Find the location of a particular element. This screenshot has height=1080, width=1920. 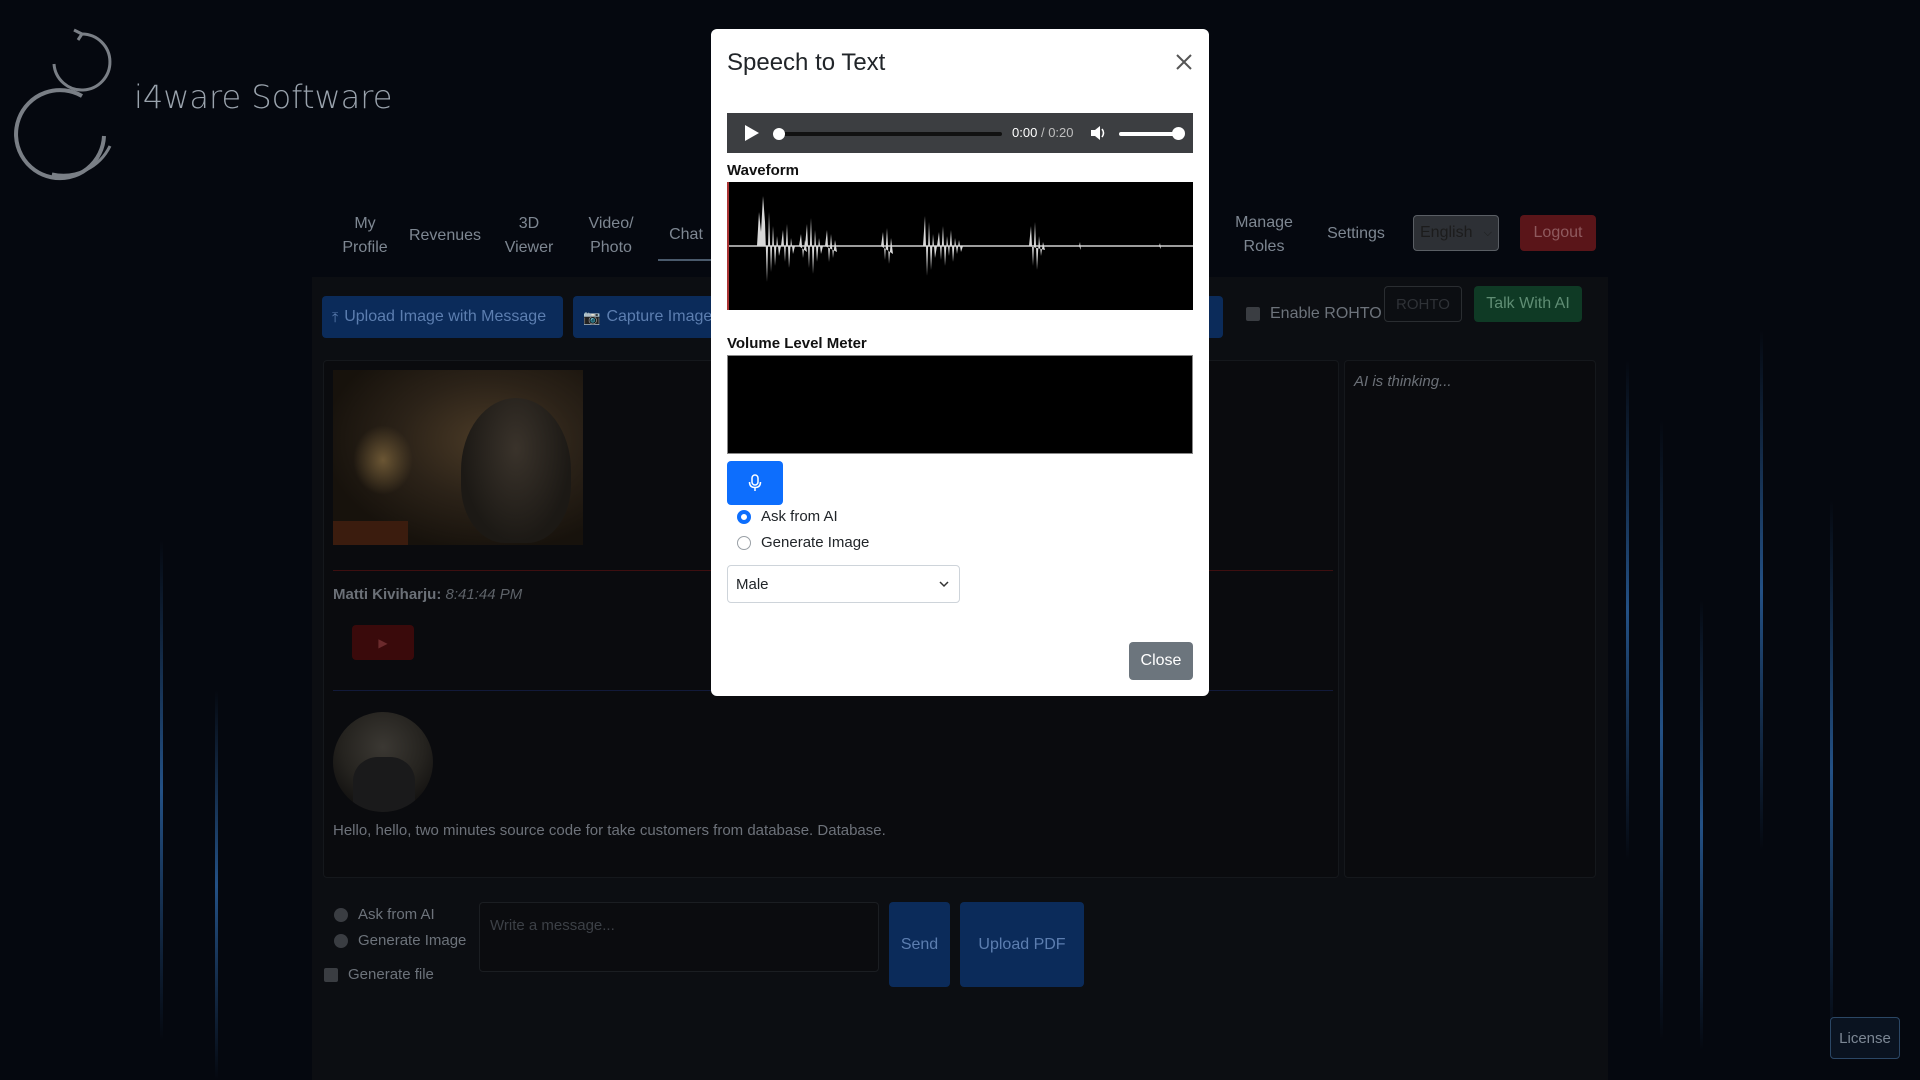

close-button: Close is located at coordinates (1161, 661).